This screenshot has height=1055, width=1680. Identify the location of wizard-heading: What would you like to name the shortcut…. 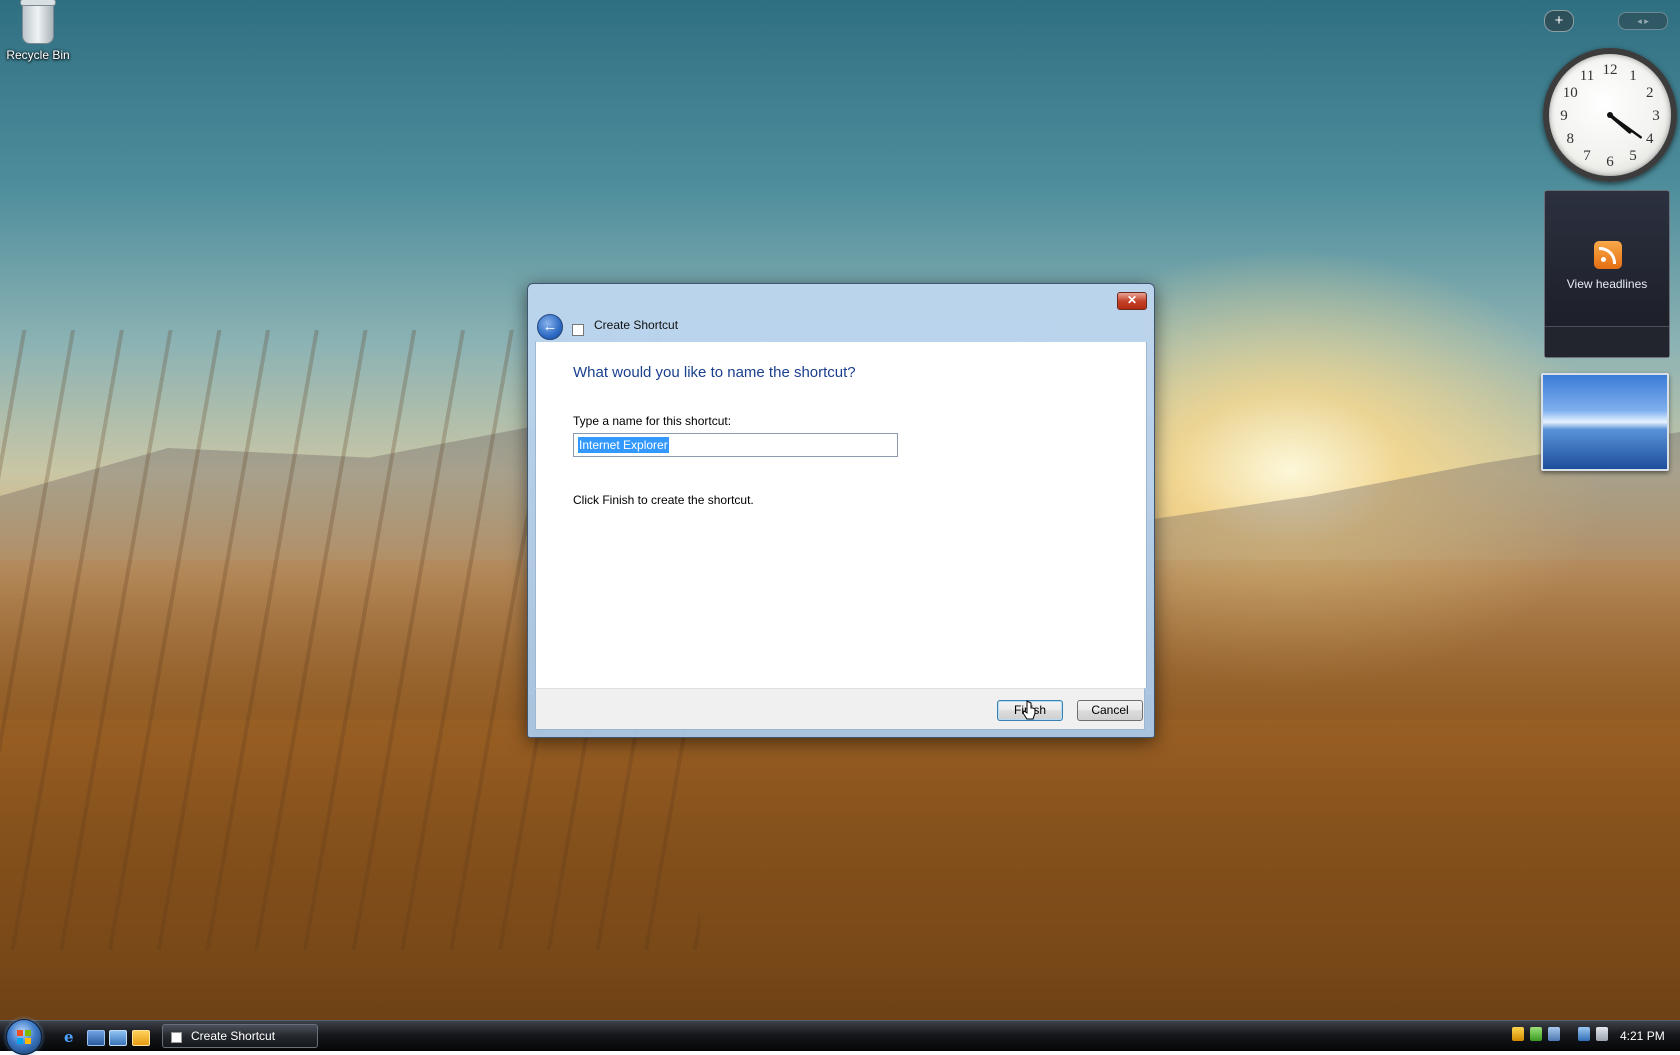
(714, 372).